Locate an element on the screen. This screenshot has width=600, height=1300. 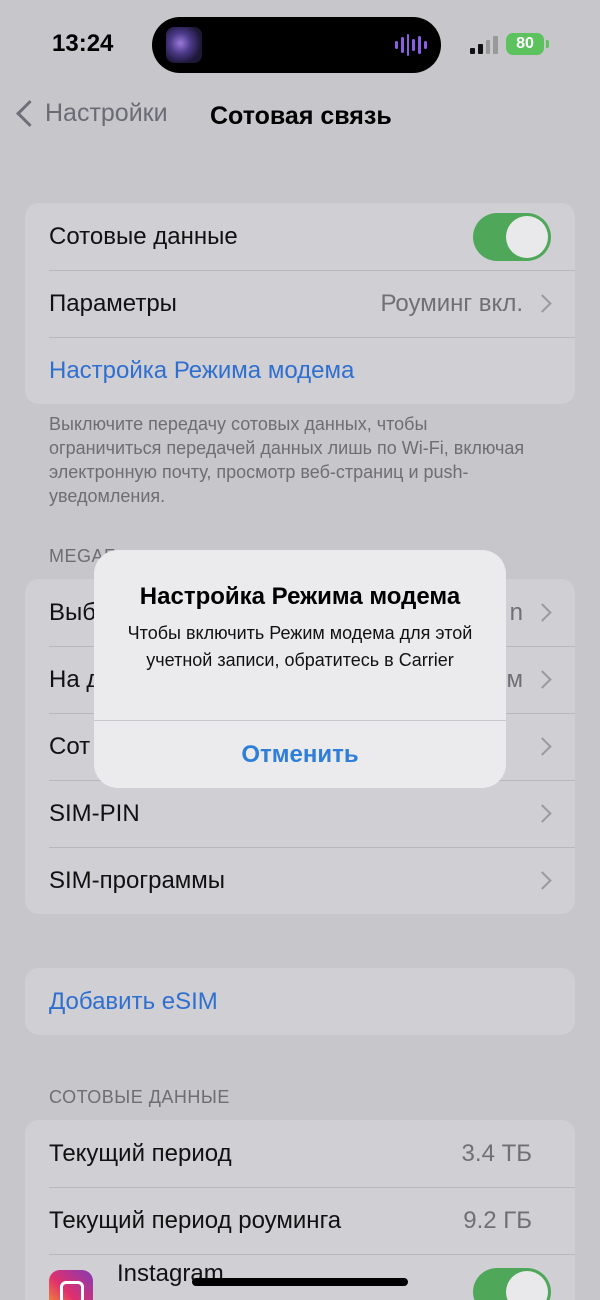
back-button: Настройки is located at coordinates (91, 113).